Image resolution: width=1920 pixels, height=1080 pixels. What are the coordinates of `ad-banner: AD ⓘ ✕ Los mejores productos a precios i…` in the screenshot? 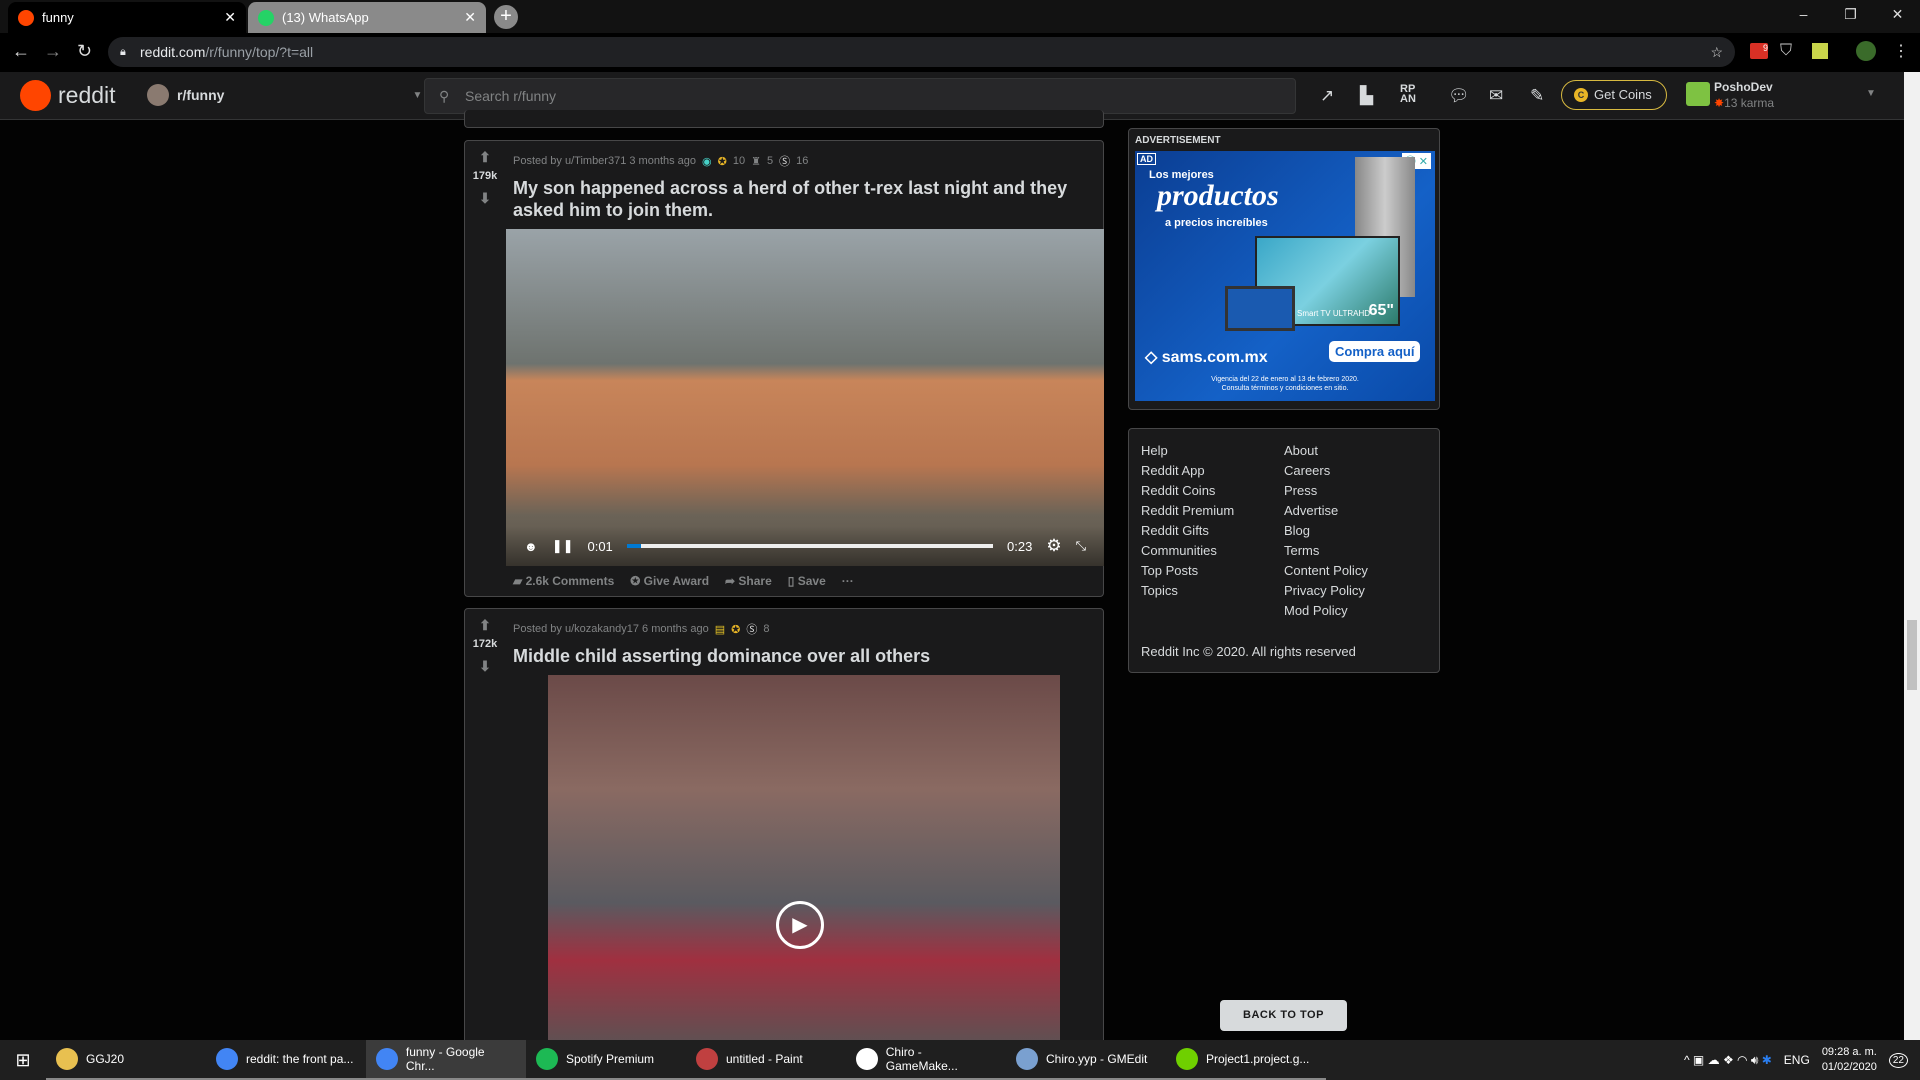 It's located at (1285, 276).